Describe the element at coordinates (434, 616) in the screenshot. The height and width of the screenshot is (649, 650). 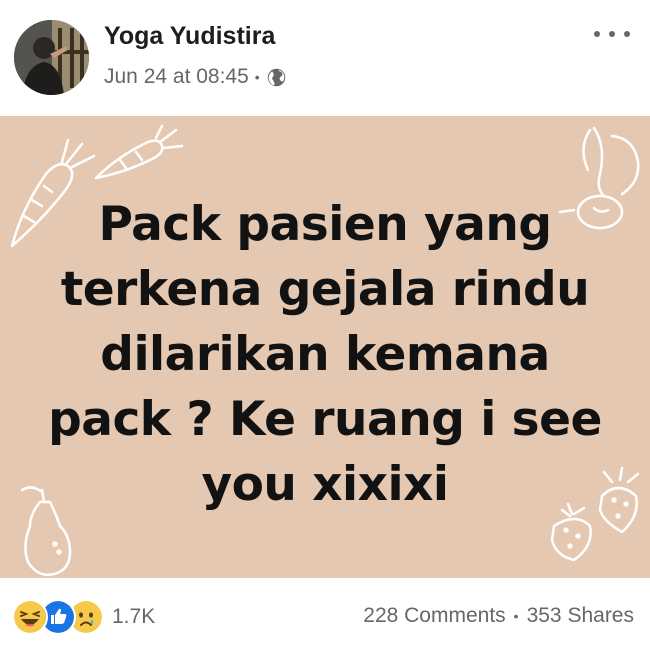
I see `comments-count: 228 Comments` at that location.